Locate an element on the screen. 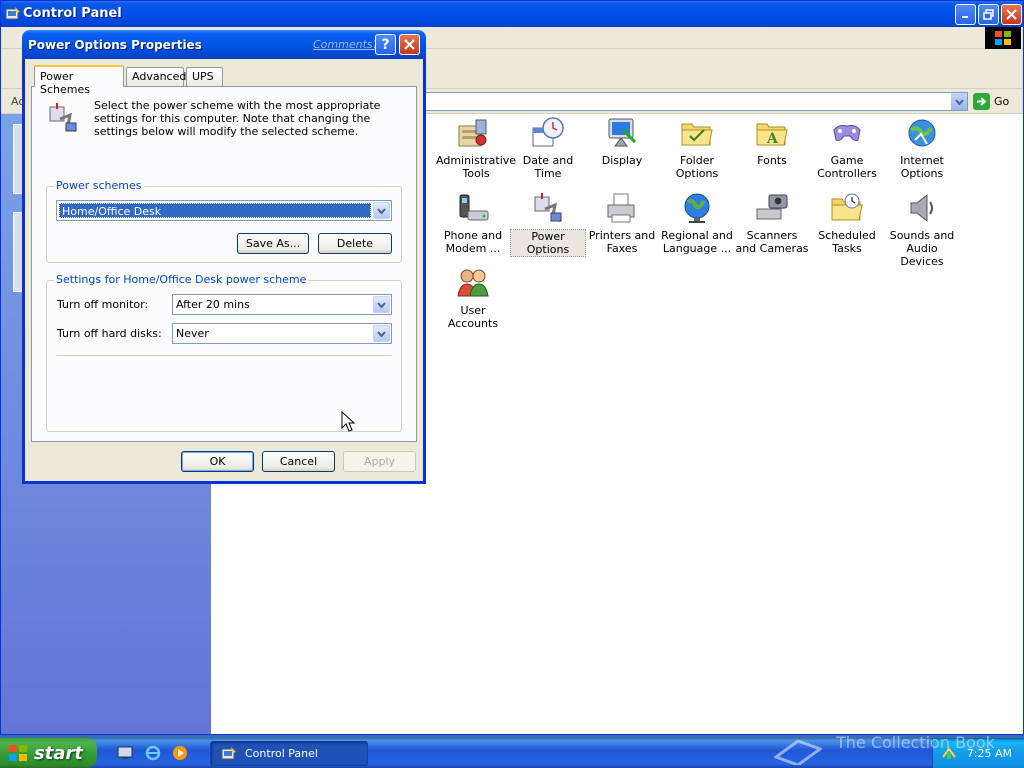 Image resolution: width=1024 pixels, height=768 pixels. sounds-audio-icon is located at coordinates (921, 208).